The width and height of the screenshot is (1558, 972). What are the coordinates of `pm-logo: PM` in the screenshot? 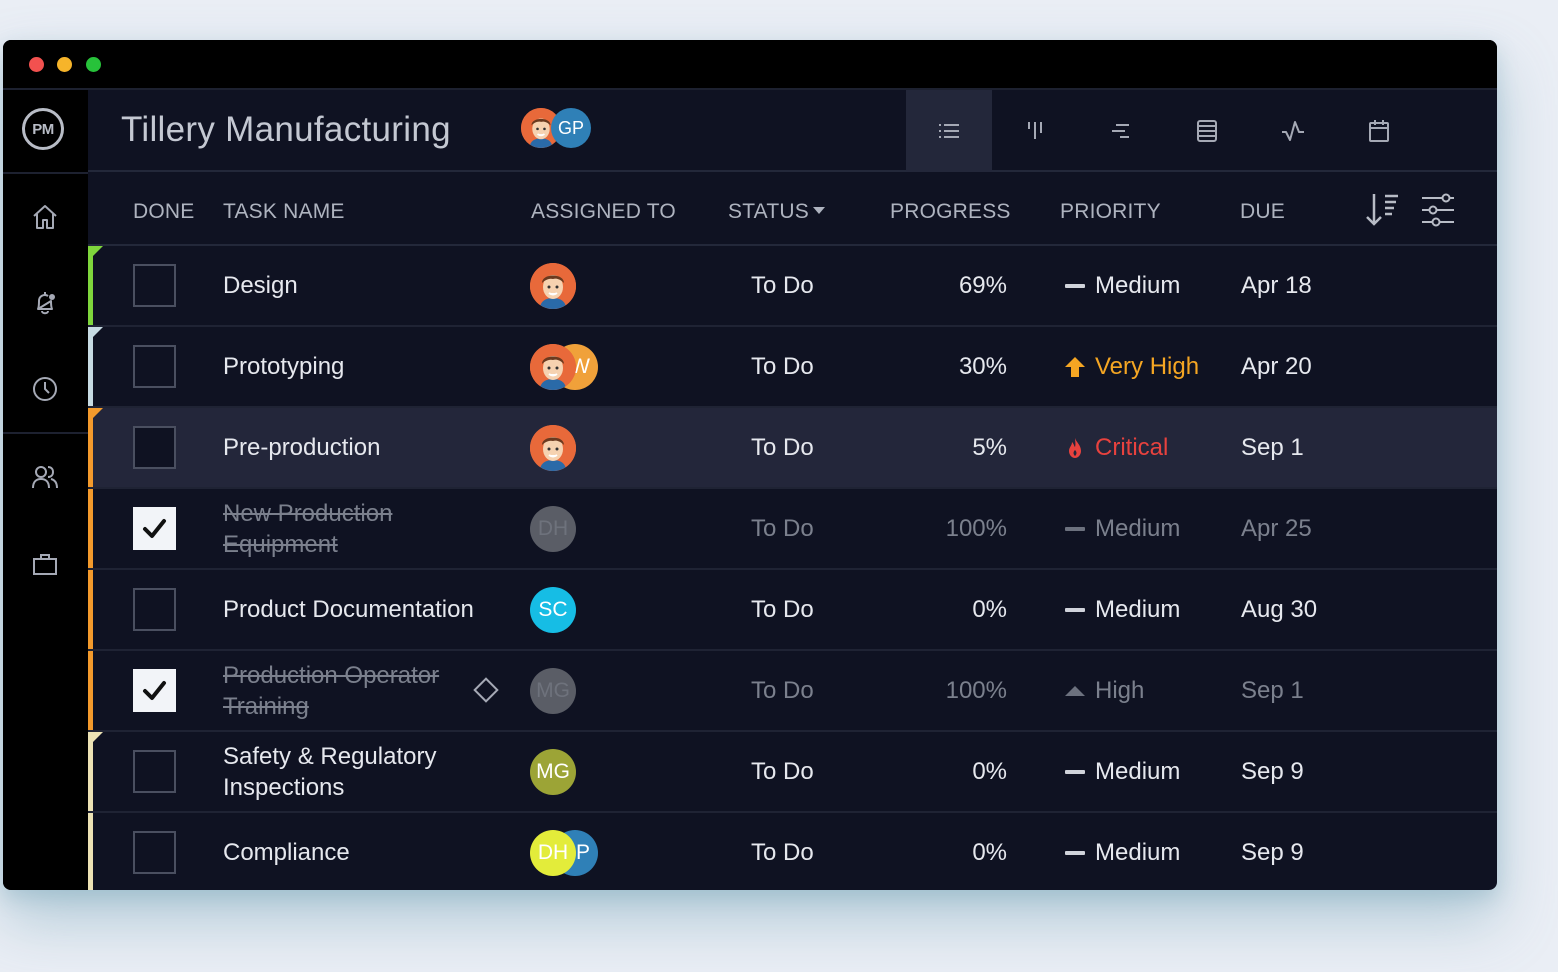 It's located at (43, 129).